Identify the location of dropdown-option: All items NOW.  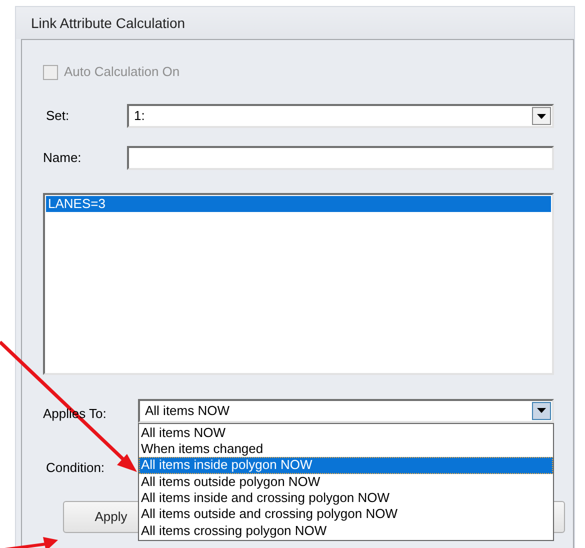
(346, 433).